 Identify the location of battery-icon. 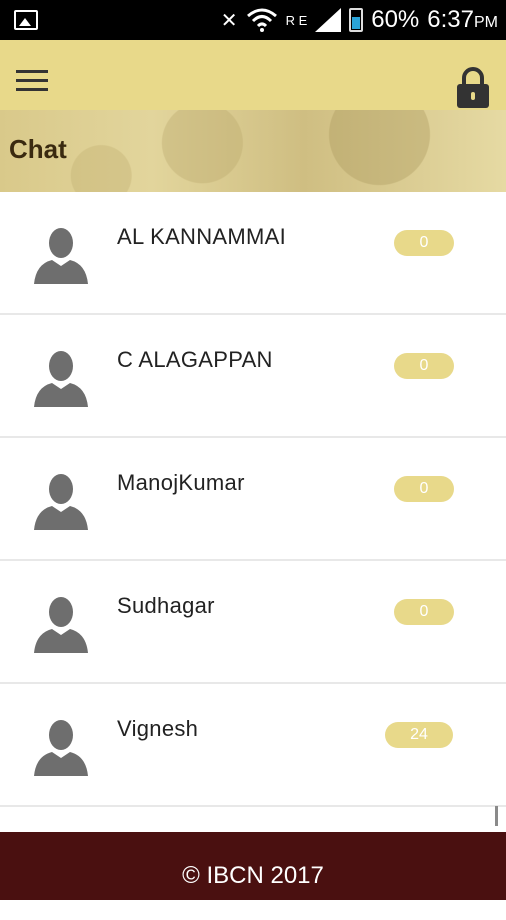
(356, 20).